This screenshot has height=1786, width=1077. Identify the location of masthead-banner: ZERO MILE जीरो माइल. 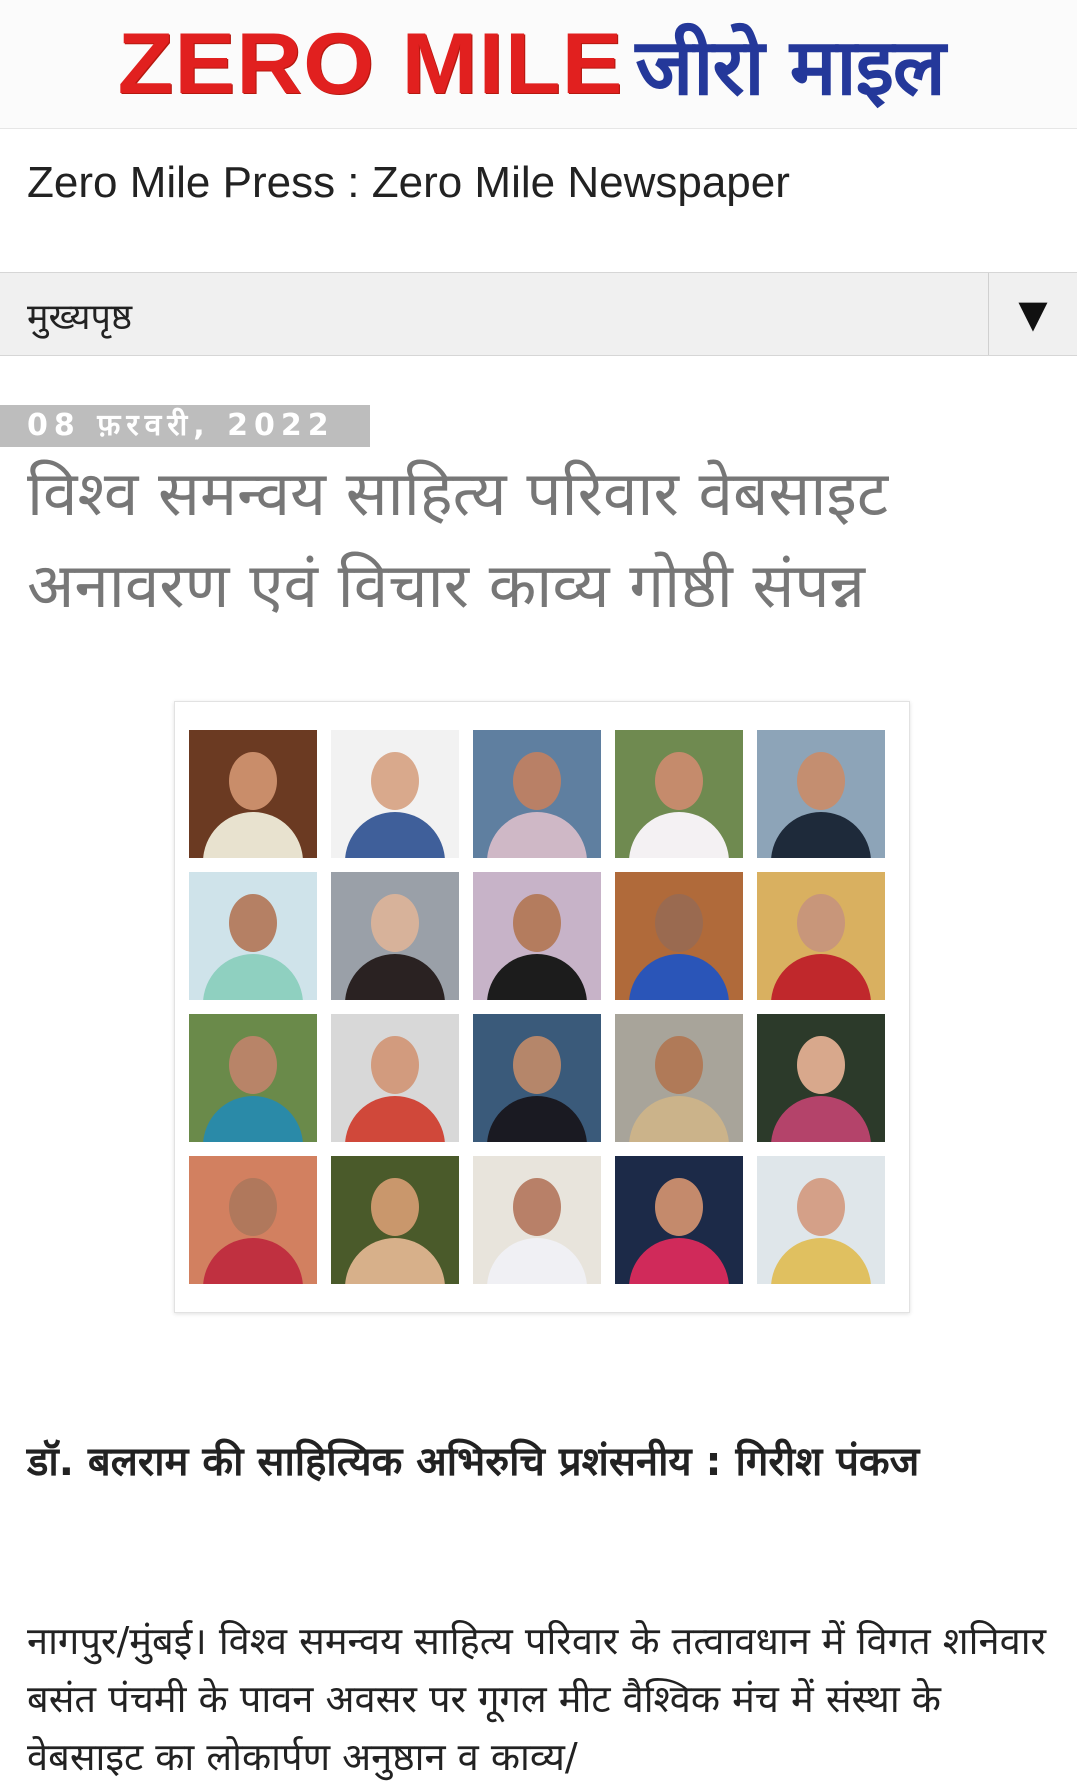
(538, 64).